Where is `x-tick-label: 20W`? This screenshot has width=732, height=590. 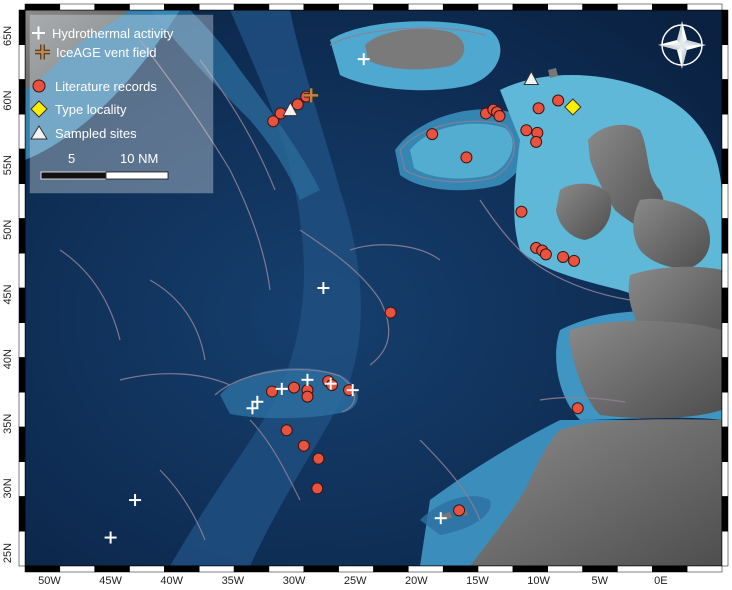
x-tick-label: 20W is located at coordinates (416, 581).